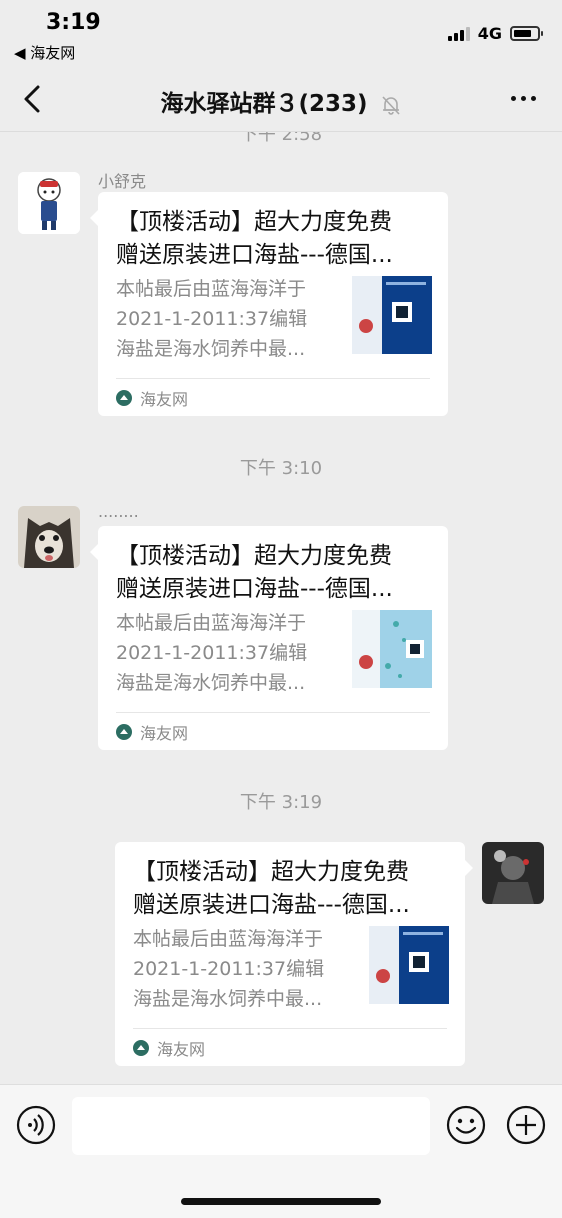 This screenshot has height=1218, width=562. Describe the element at coordinates (281, 33) in the screenshot. I see `status-bar: 3:19 ◀ 海友网 4G` at that location.